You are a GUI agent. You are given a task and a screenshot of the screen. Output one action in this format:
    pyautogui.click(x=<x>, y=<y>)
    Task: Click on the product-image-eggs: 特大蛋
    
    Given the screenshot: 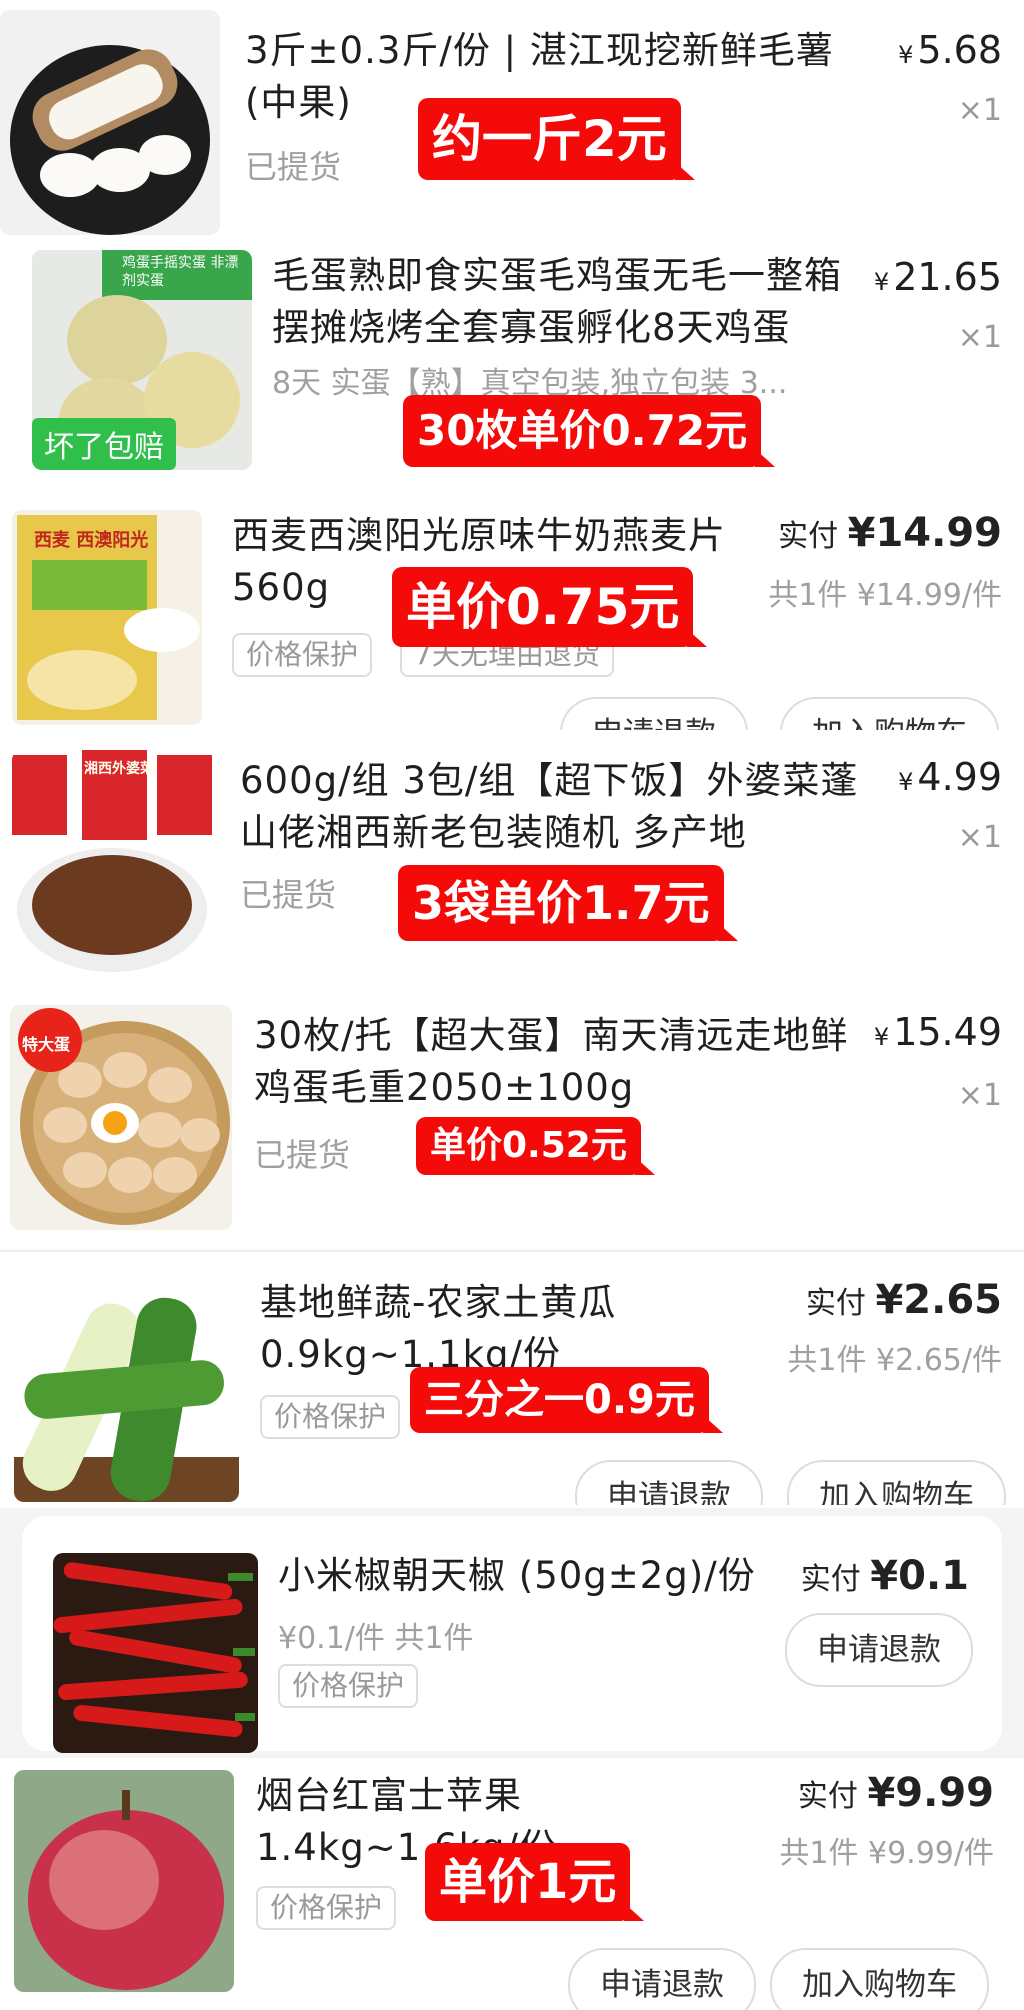 What is the action you would take?
    pyautogui.click(x=121, y=1117)
    